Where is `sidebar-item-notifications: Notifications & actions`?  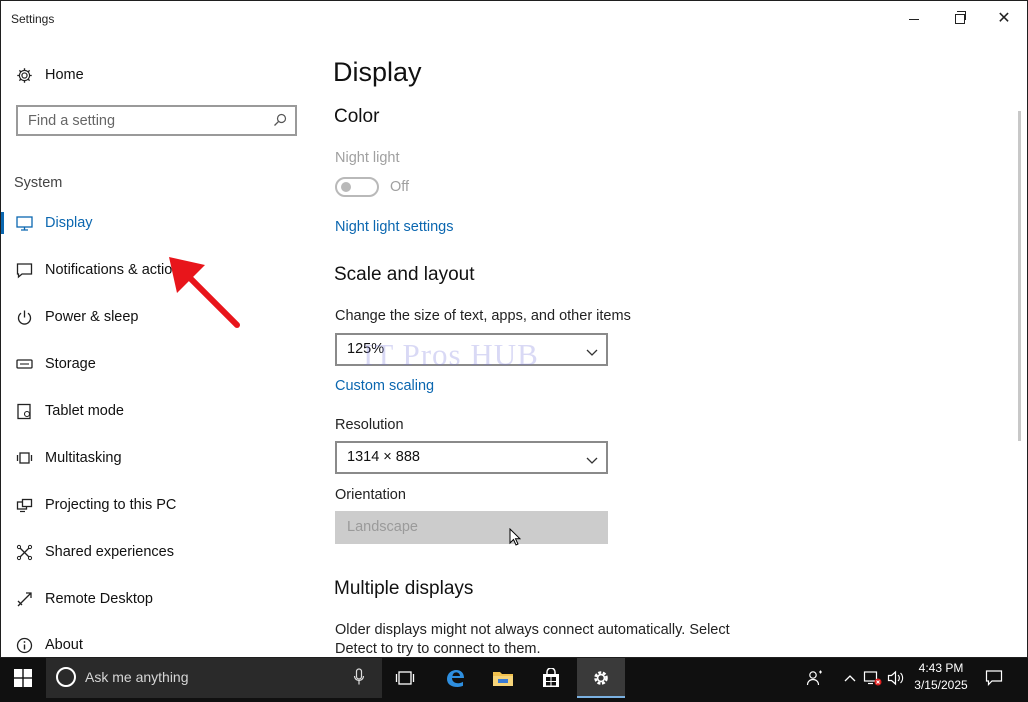 sidebar-item-notifications: Notifications & actions is located at coordinates (151, 270).